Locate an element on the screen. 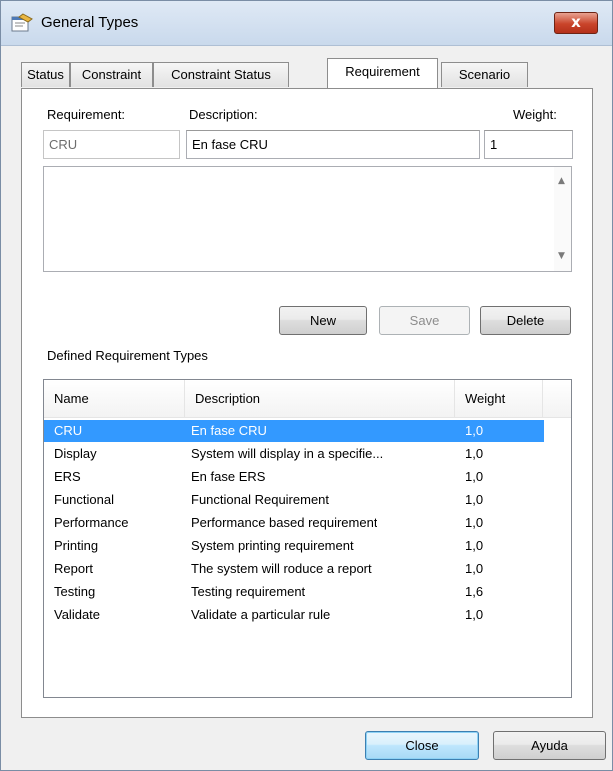  list-row: Printing System printing requirement 1,0 is located at coordinates (294, 546).